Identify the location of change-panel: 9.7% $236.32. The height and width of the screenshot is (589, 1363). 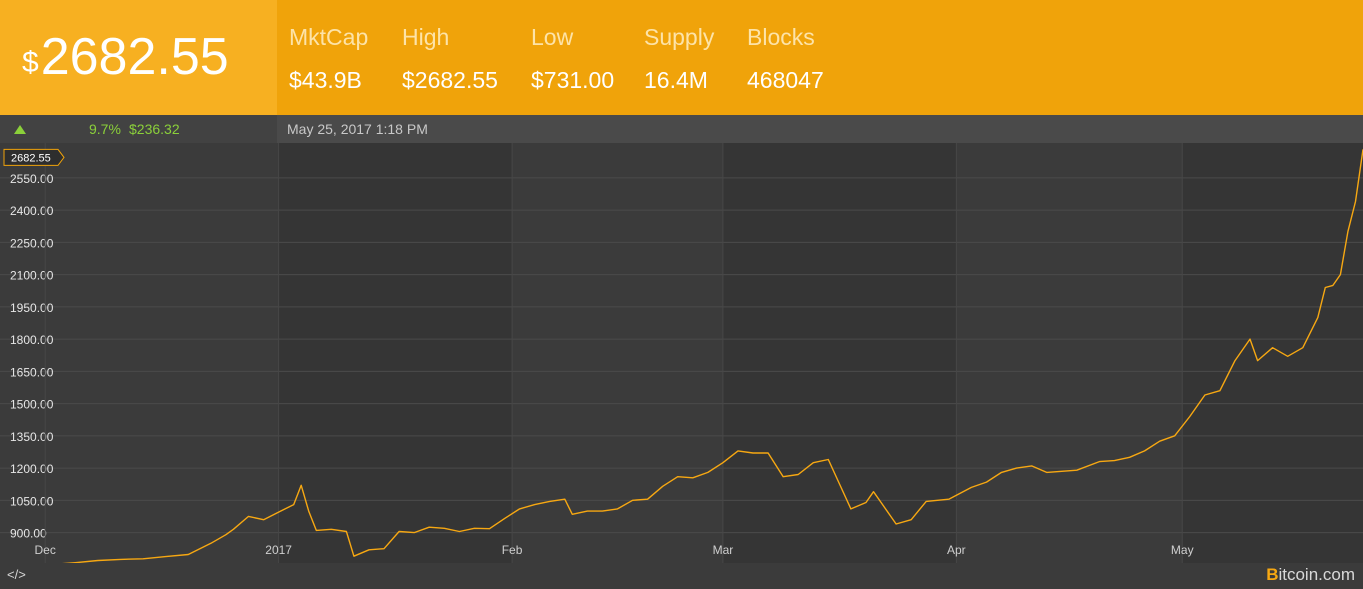
(138, 129).